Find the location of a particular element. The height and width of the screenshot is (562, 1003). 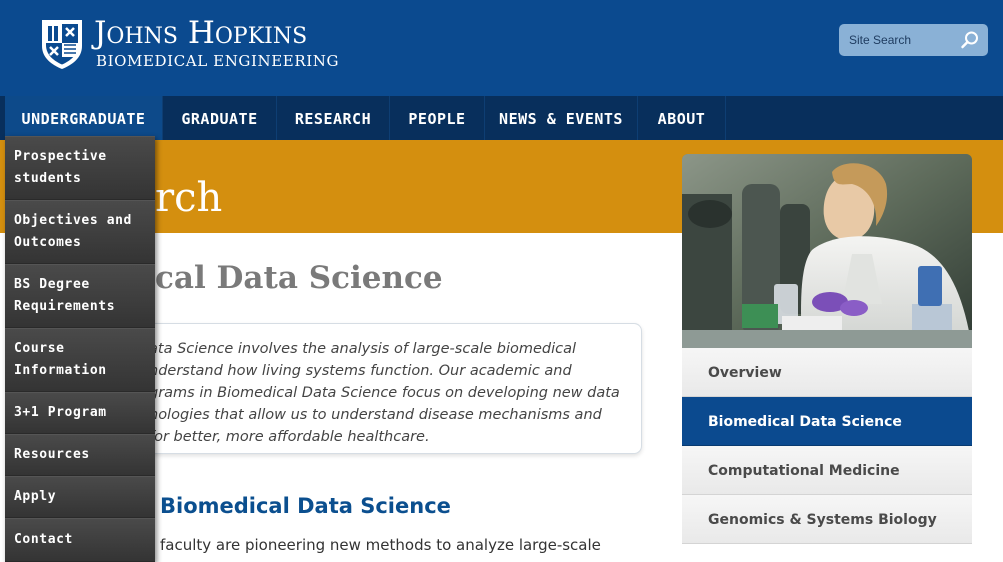

lab-researcher-photo is located at coordinates (827, 251).